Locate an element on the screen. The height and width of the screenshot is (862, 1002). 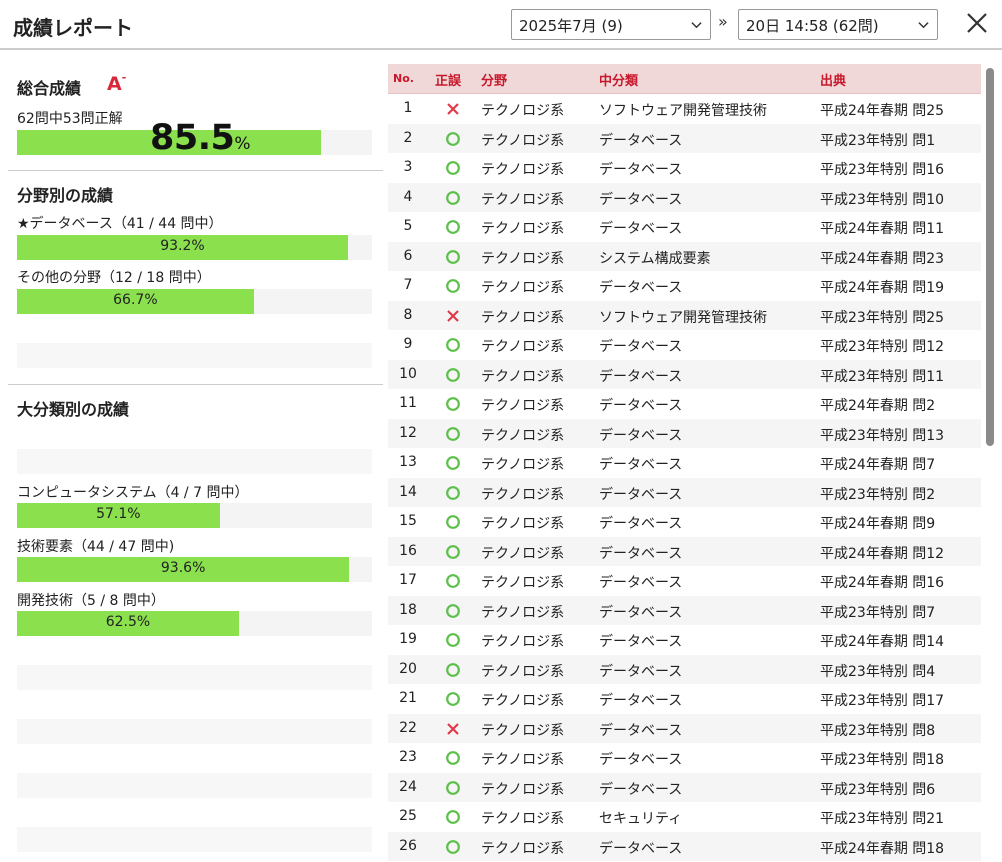
table-row: 18 テクノロジ系 データベース 平成23年特別 問7 is located at coordinates (684, 610).